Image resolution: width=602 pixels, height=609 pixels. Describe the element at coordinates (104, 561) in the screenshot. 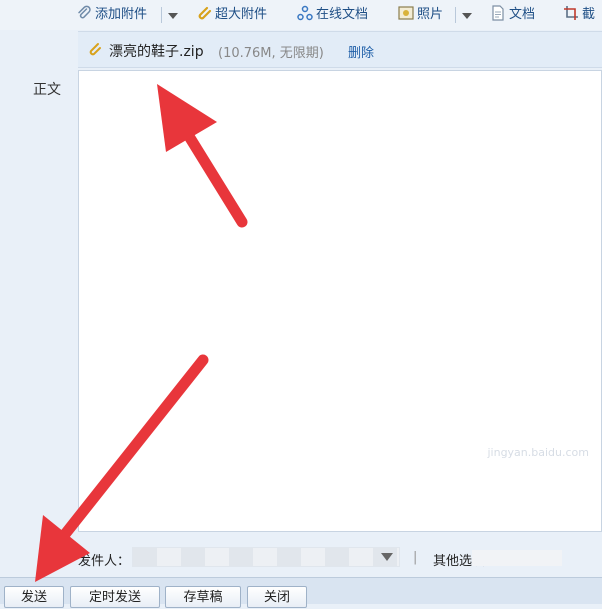

I see `sender-label: 发件人：` at that location.